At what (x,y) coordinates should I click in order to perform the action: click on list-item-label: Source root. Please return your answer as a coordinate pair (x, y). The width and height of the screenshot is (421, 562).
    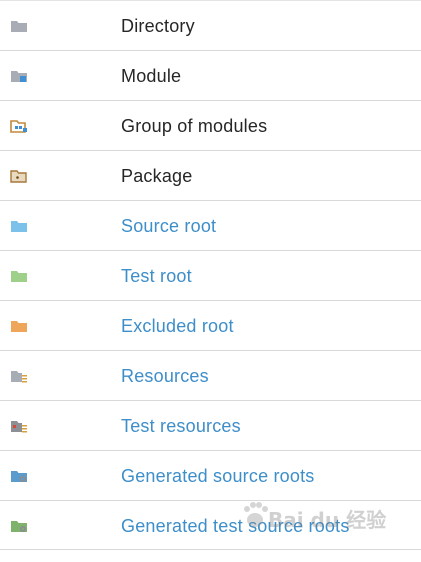
    Looking at the image, I should click on (169, 226).